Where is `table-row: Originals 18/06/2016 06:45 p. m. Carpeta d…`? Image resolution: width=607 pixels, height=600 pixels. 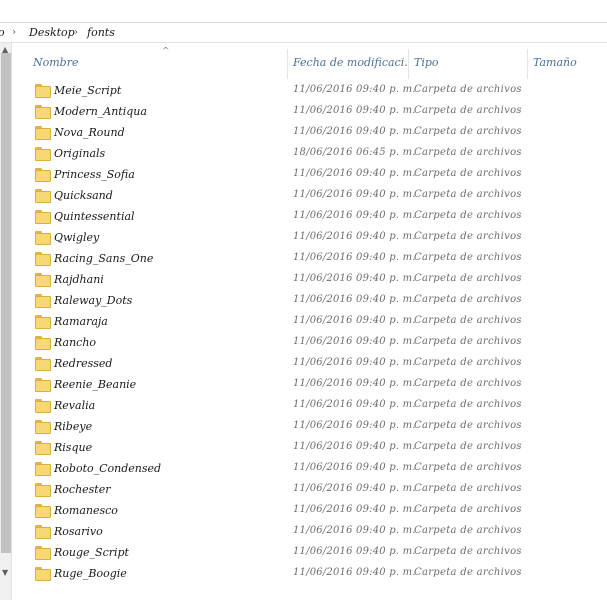 table-row: Originals 18/06/2016 06:45 p. m. Carpeta d… is located at coordinates (309, 154).